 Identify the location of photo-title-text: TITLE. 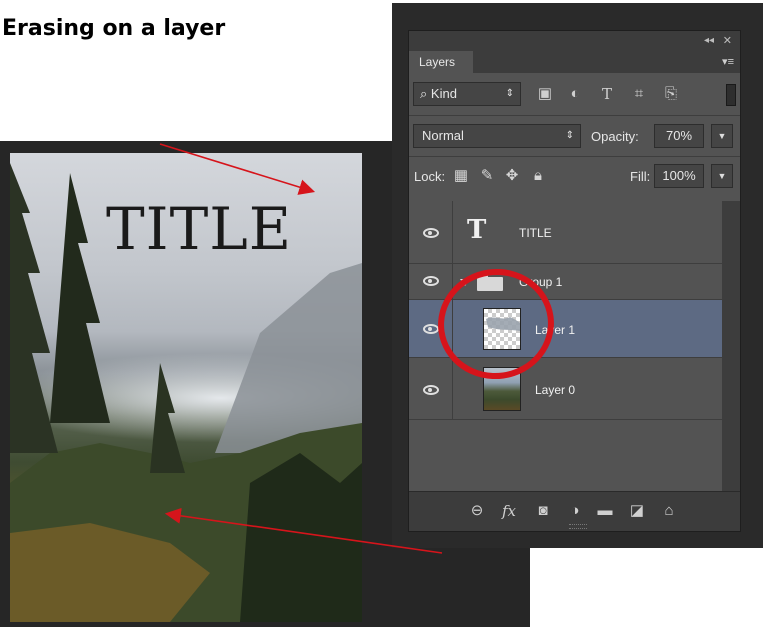
(199, 229).